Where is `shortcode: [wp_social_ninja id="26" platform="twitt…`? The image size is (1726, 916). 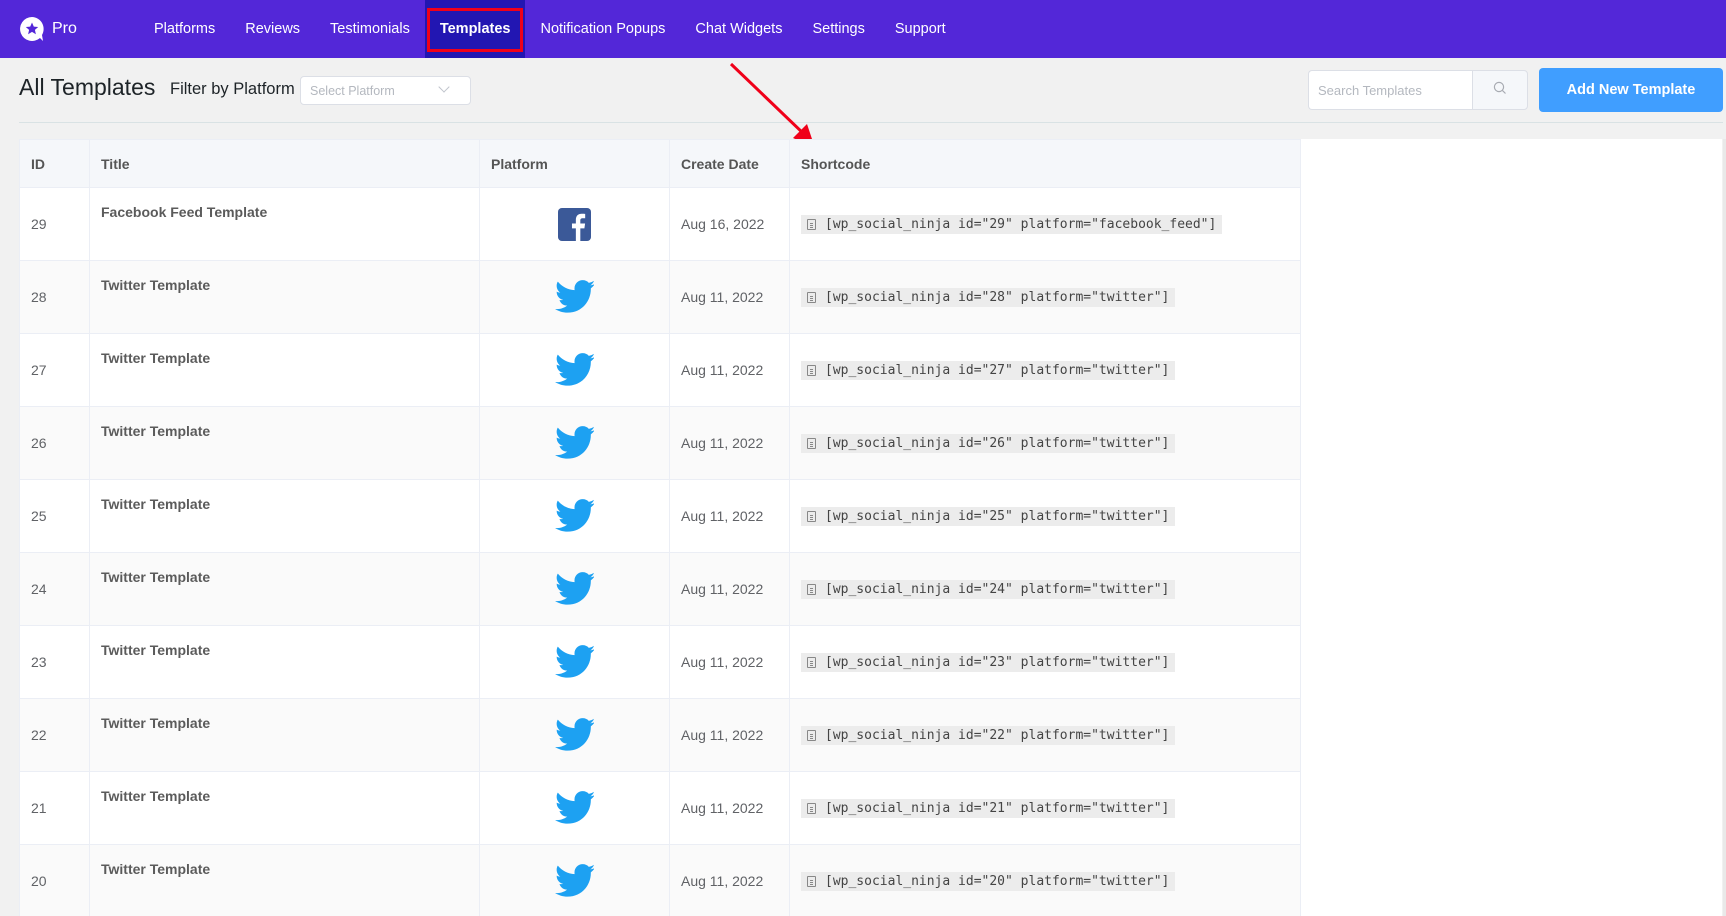 shortcode: [wp_social_ninja id="26" platform="twitt… is located at coordinates (988, 443).